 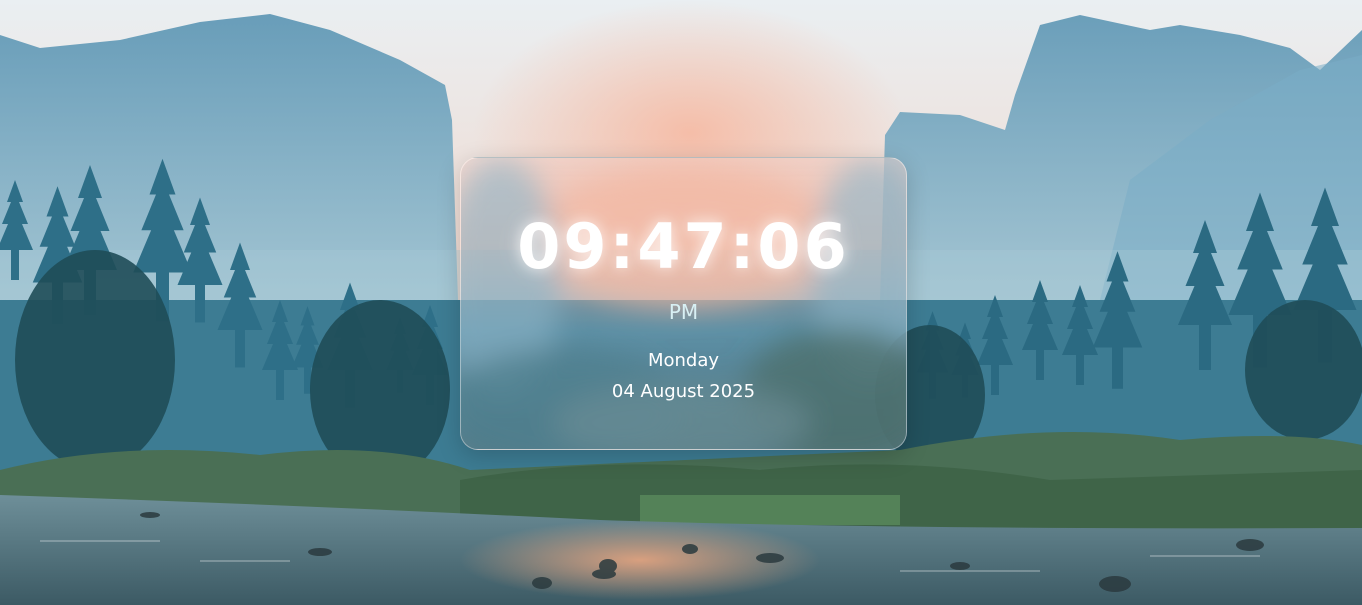 I want to click on clock-day: Monday, so click(x=683, y=360).